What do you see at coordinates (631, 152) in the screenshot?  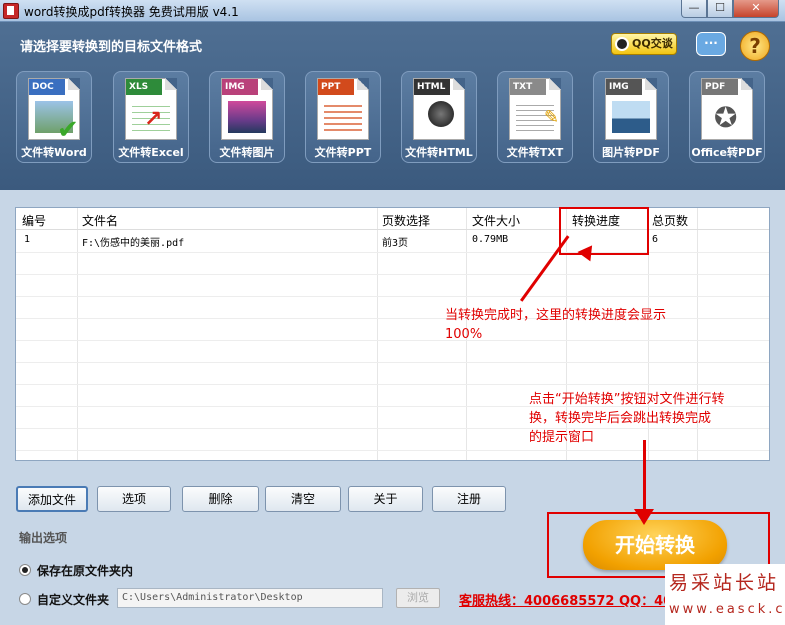 I see `format-label: 图片转PDF` at bounding box center [631, 152].